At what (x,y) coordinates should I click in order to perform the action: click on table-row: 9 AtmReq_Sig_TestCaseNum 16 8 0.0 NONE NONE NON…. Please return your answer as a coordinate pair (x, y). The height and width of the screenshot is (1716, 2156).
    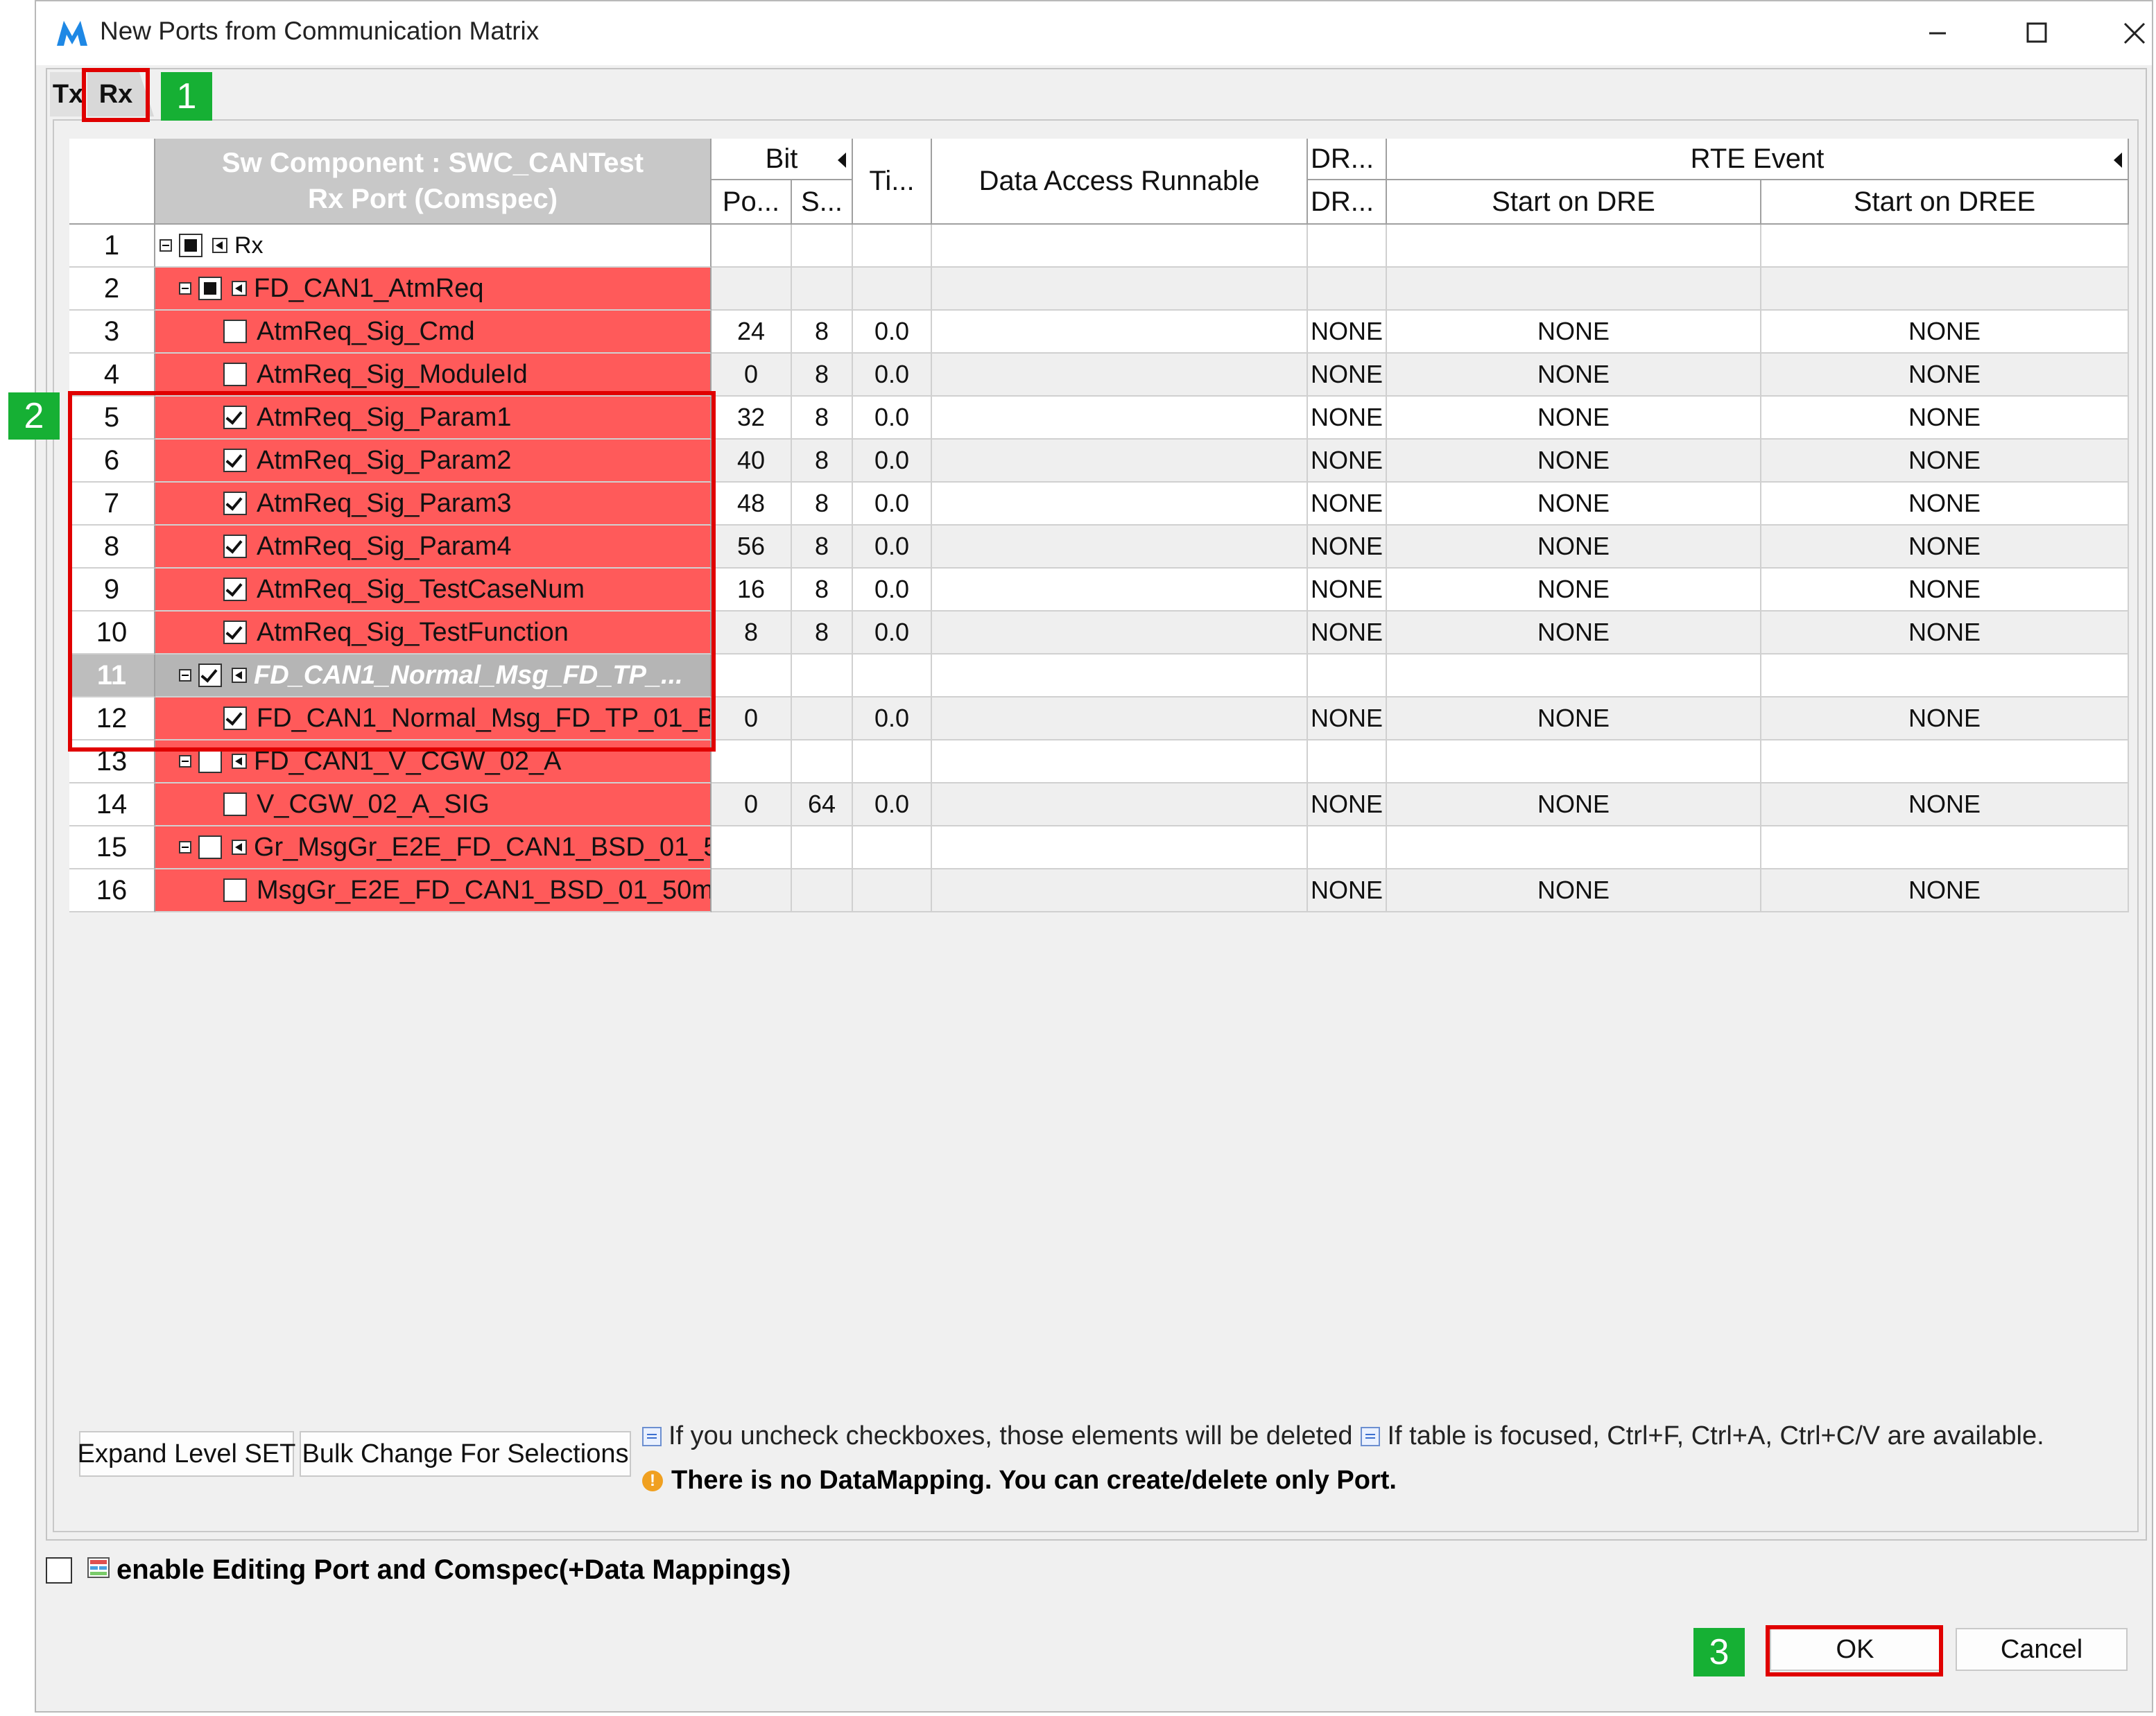
    Looking at the image, I should click on (1099, 590).